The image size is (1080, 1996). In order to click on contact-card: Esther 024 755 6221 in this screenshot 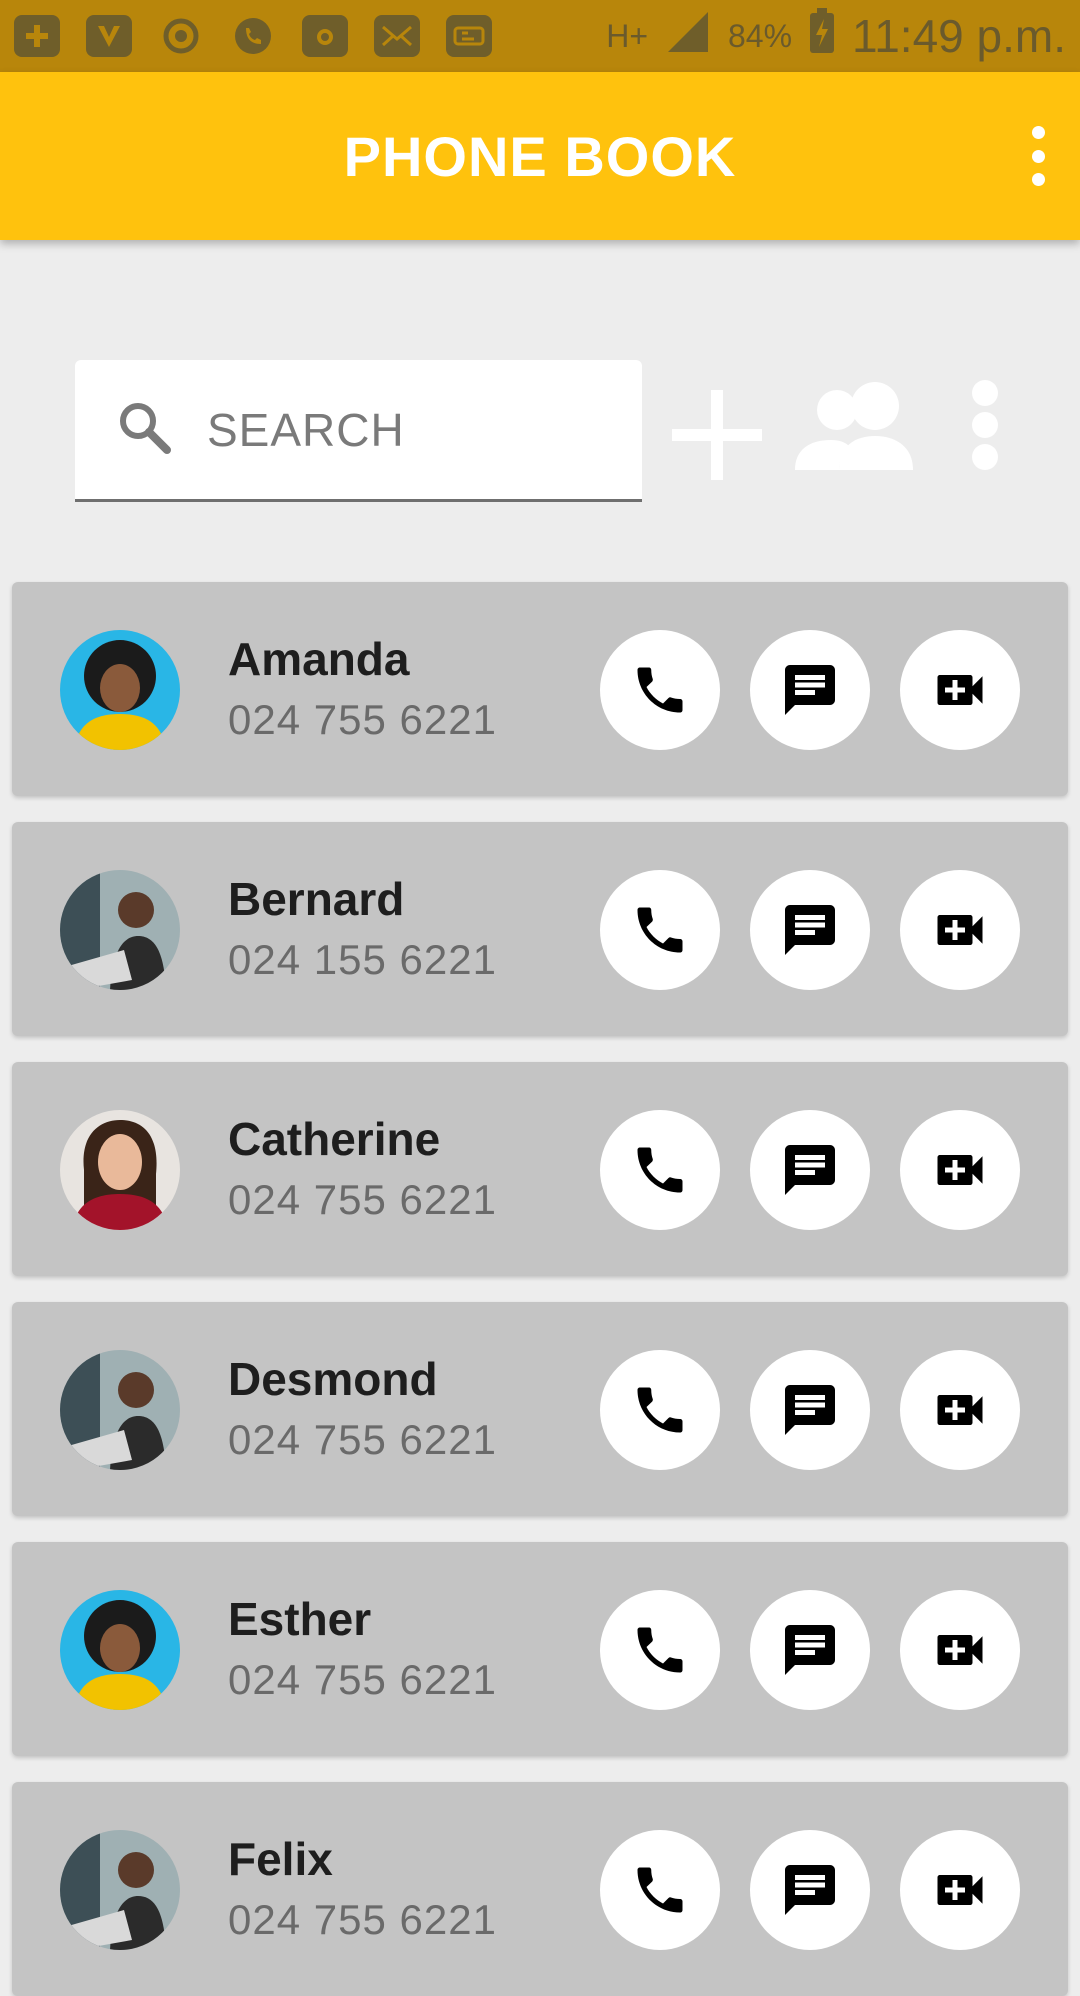, I will do `click(540, 1649)`.